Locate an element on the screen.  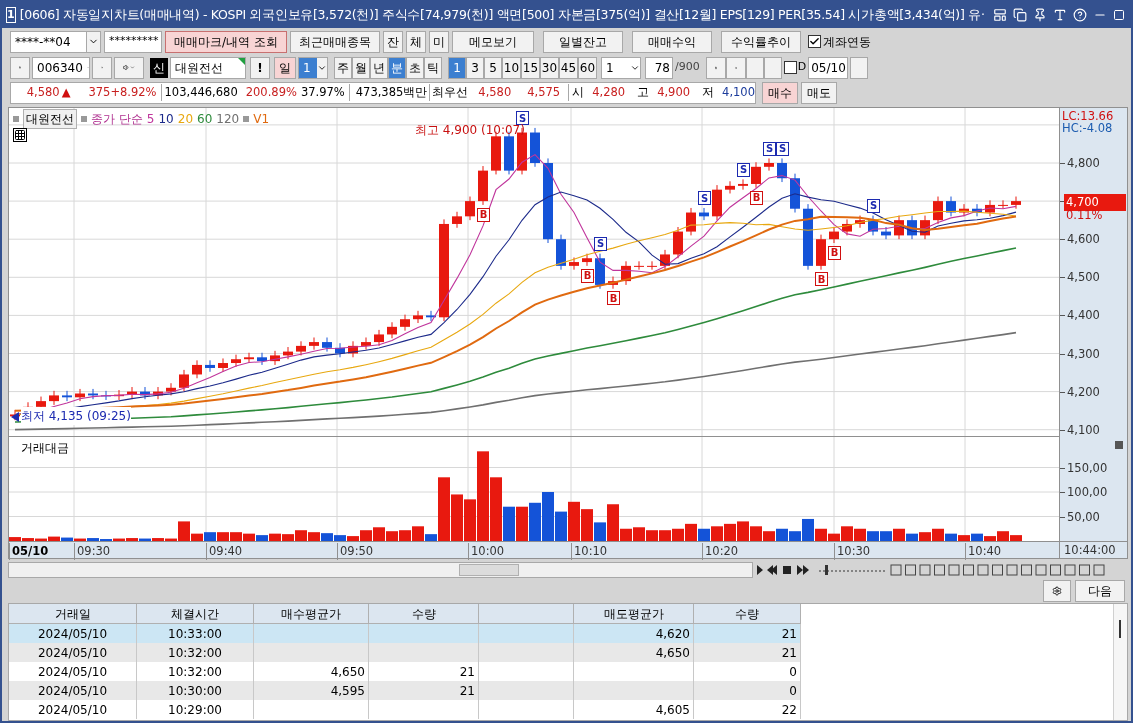
vertical-scrollbar is located at coordinates (1120, 662).